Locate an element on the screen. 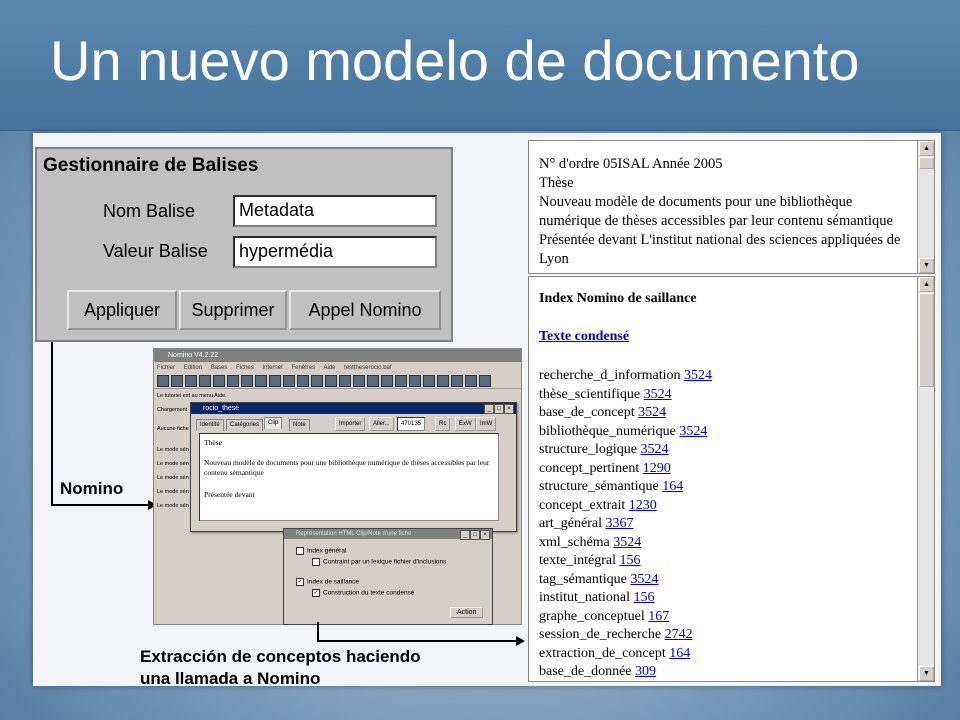  index-term-link: 1290 is located at coordinates (657, 468).